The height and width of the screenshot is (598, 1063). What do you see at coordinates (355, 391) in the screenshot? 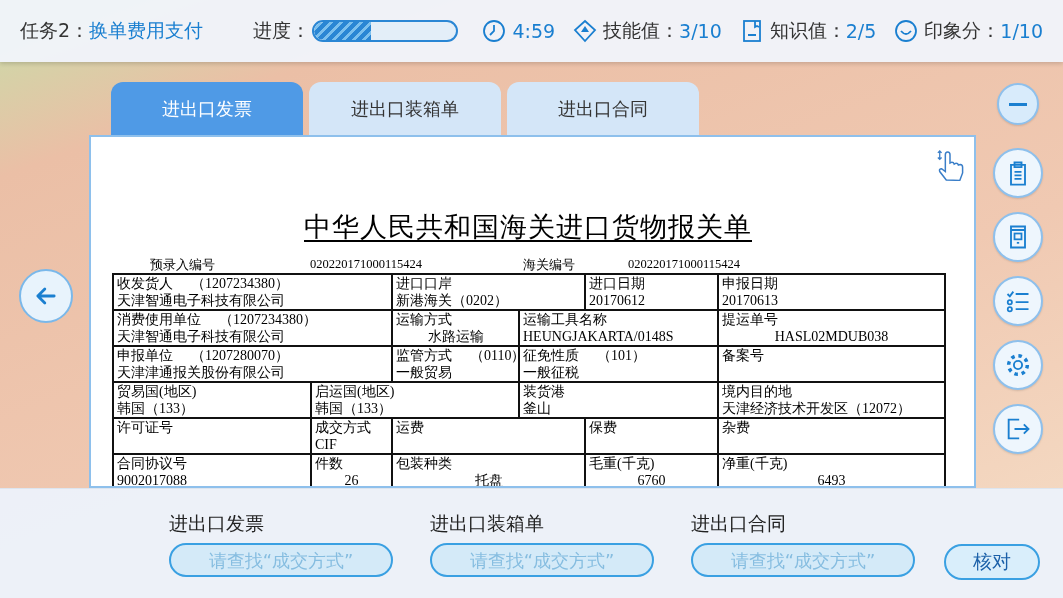
I see `field-label: 启运国(地区)` at bounding box center [355, 391].